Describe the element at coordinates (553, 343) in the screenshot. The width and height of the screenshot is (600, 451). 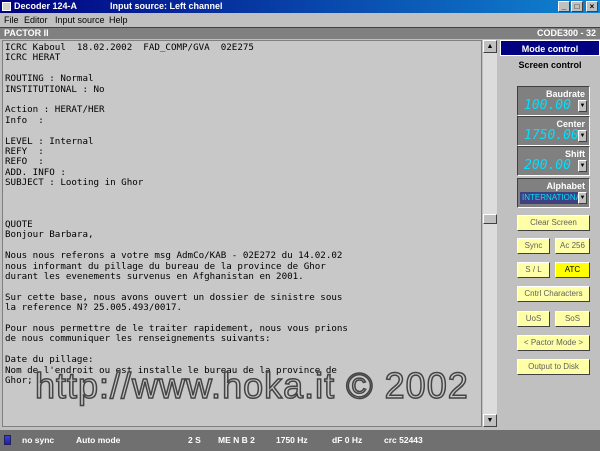
I see `pactor-mode-button: < Pactor Mode >` at that location.